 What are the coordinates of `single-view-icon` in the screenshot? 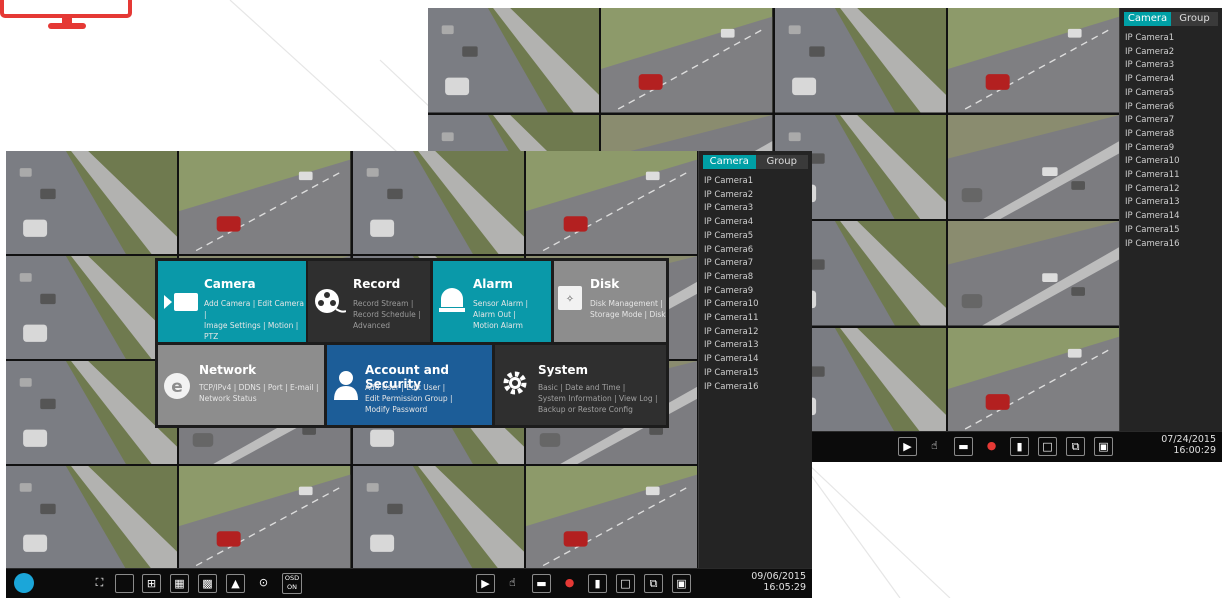 It's located at (124, 583).